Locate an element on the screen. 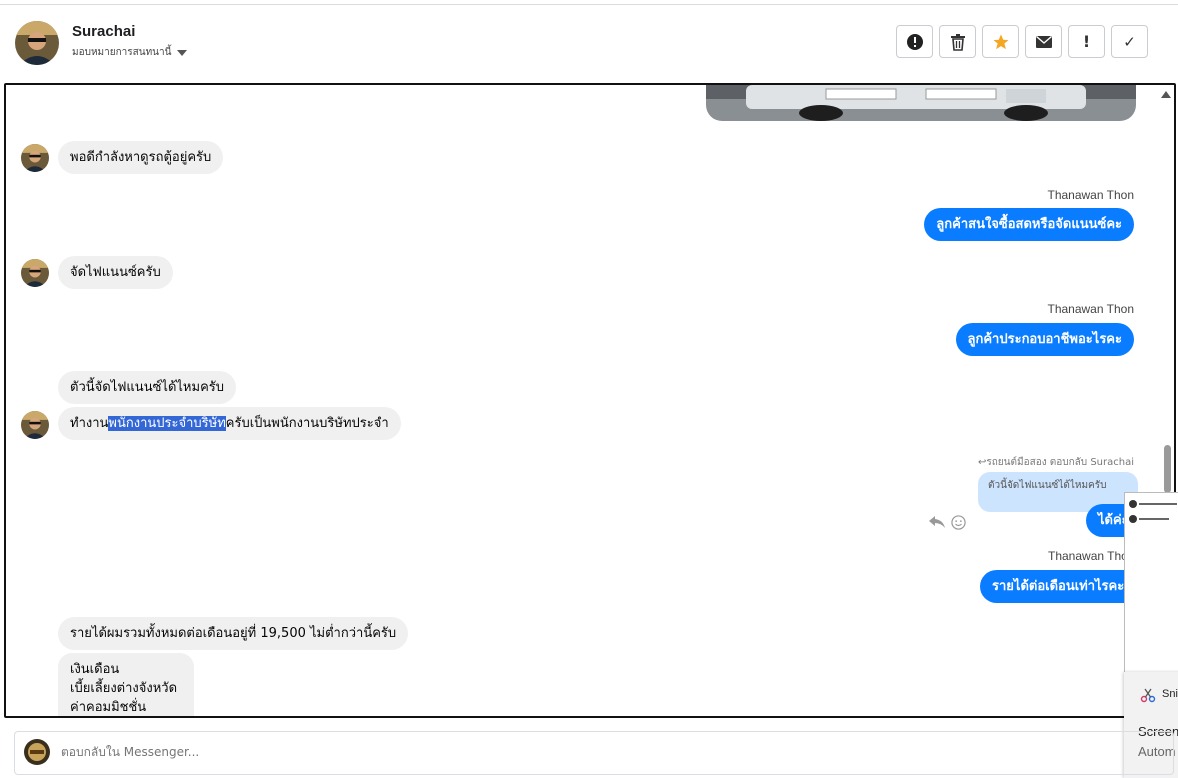 The width and height of the screenshot is (1178, 778). outgoing-message: ลูกค้าสนใจซื้อสดหรือจัดแนนซ์คะ is located at coordinates (1029, 224).